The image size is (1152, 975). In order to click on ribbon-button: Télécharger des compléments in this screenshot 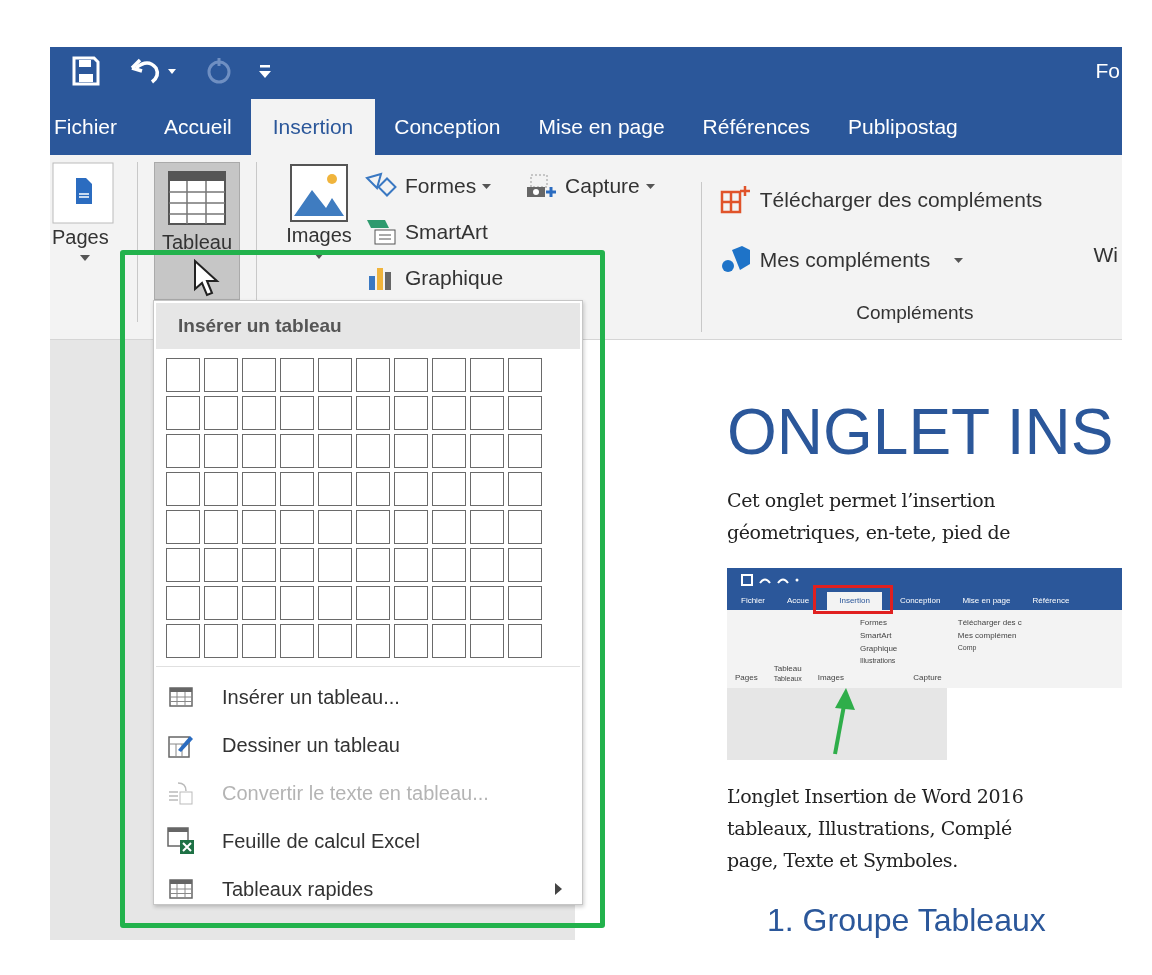, I will do `click(904, 200)`.